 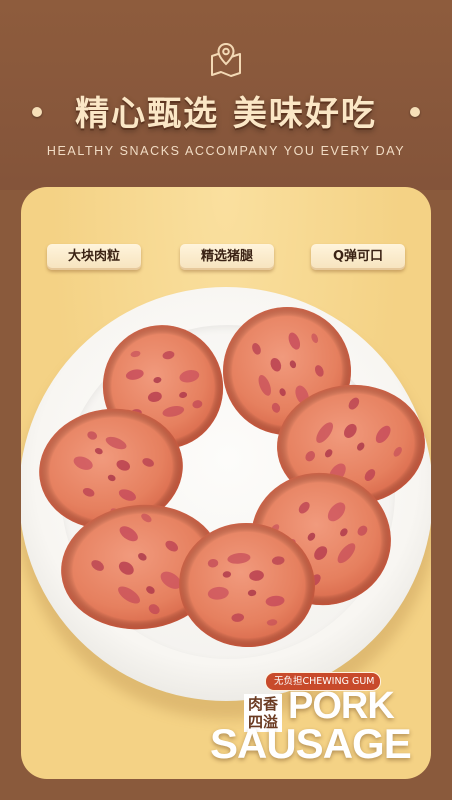 I want to click on decorative-dot-right, so click(x=415, y=112).